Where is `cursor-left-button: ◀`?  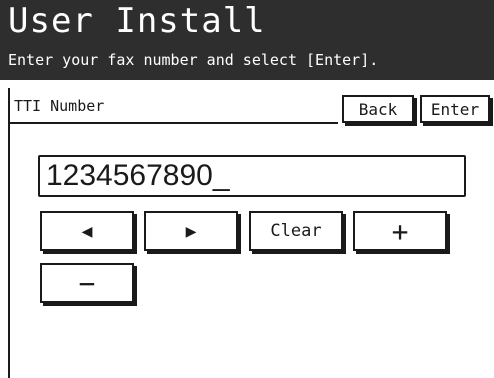 cursor-left-button: ◀ is located at coordinates (87, 231).